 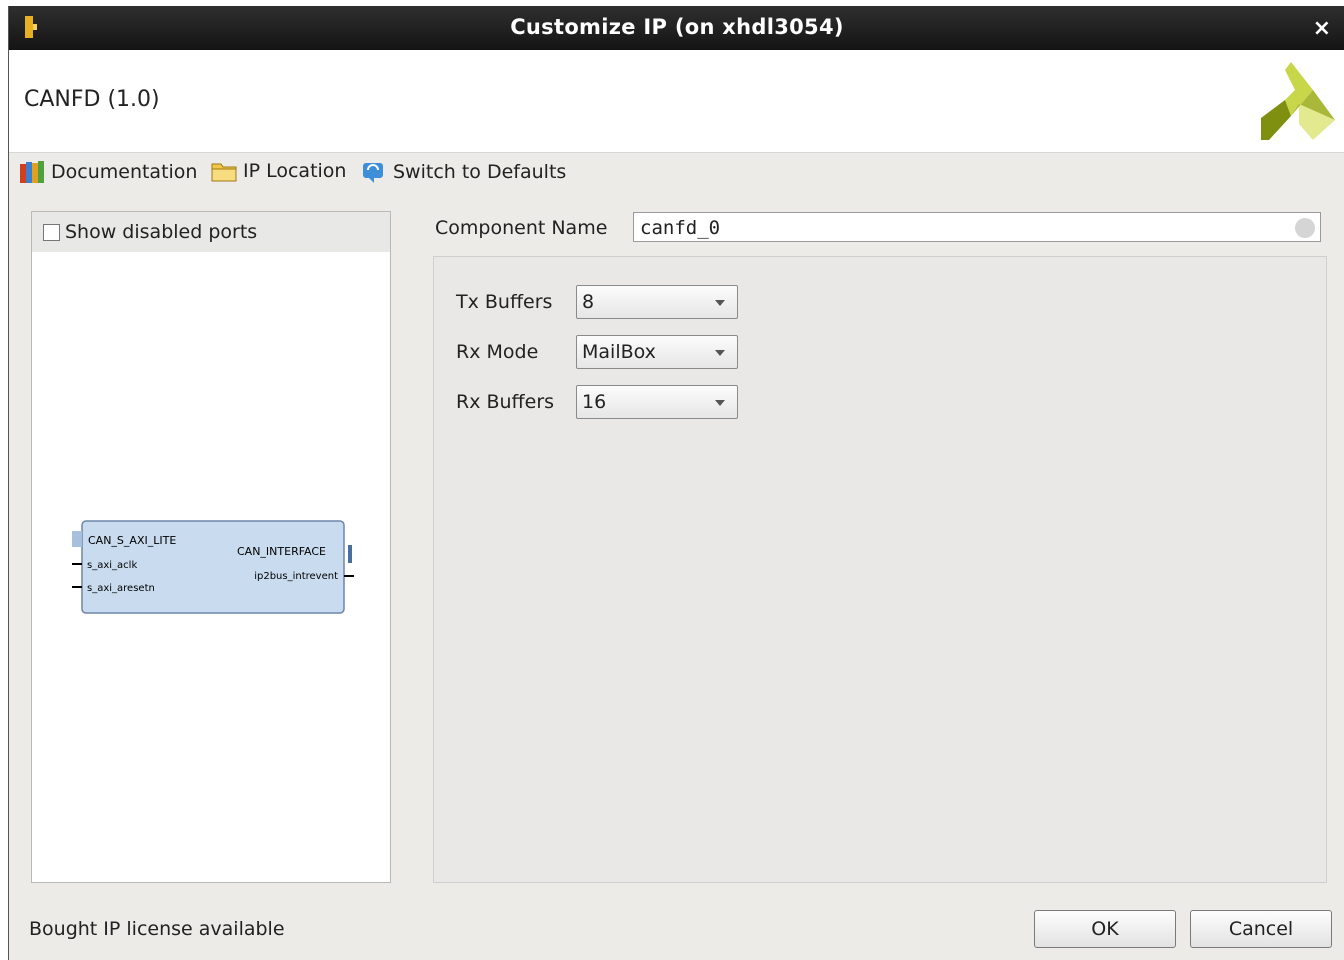 I want to click on show-disabled-label: Show disabled ports, so click(x=161, y=232).